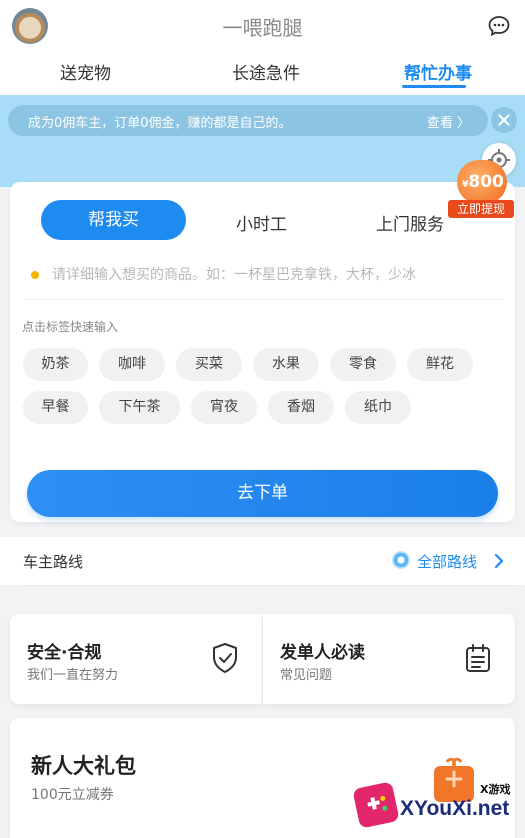 This screenshot has height=838, width=525. What do you see at coordinates (262, 47) in the screenshot?
I see `app-header: 一喂跑腿 送宠物 长途急件 帮忙办事` at bounding box center [262, 47].